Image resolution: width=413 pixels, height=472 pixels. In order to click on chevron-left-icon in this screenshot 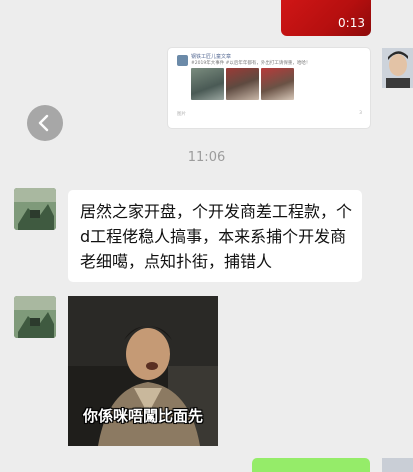, I will do `click(43, 123)`.